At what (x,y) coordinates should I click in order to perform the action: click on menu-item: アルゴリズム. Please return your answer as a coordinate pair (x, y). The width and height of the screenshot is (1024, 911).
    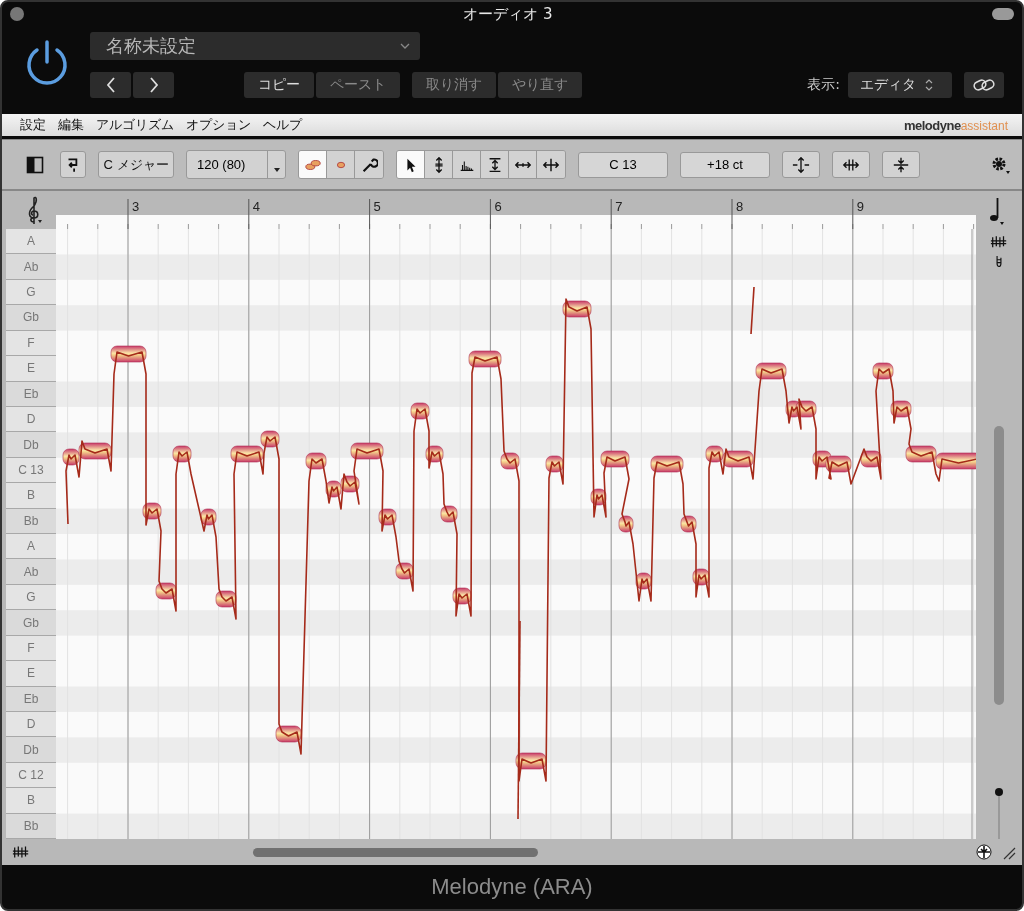
    Looking at the image, I should click on (135, 125).